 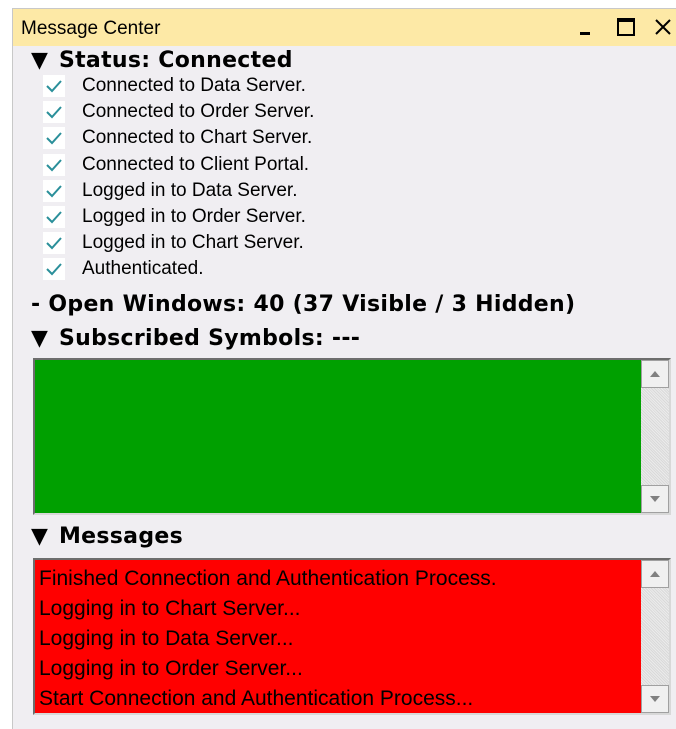 I want to click on close-button, so click(x=663, y=27).